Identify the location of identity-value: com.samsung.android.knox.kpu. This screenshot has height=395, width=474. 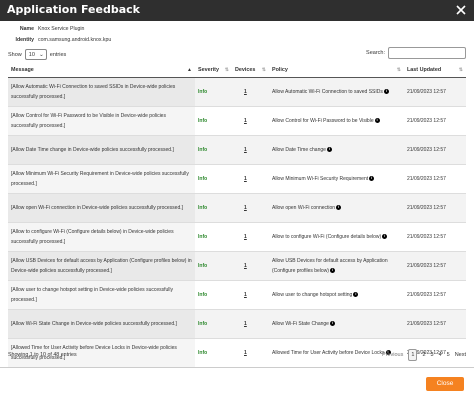
(75, 40).